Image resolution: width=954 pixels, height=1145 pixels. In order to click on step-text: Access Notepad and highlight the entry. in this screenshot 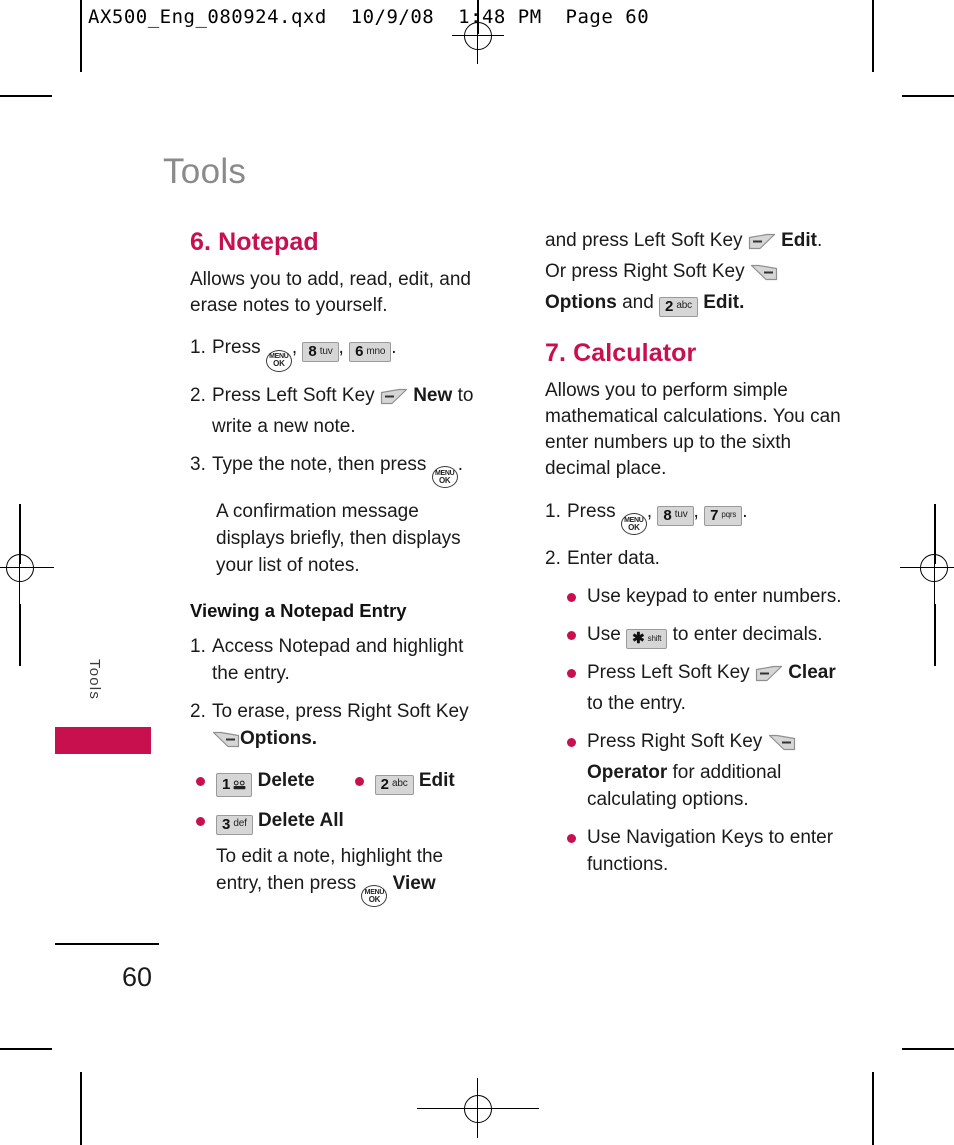, I will do `click(338, 660)`.